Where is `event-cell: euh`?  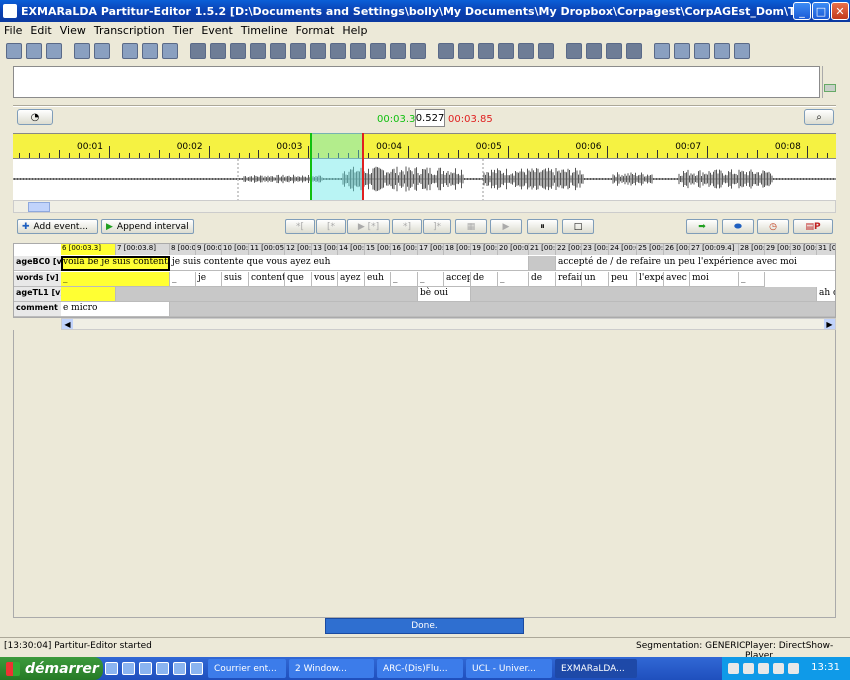
event-cell: euh is located at coordinates (378, 279).